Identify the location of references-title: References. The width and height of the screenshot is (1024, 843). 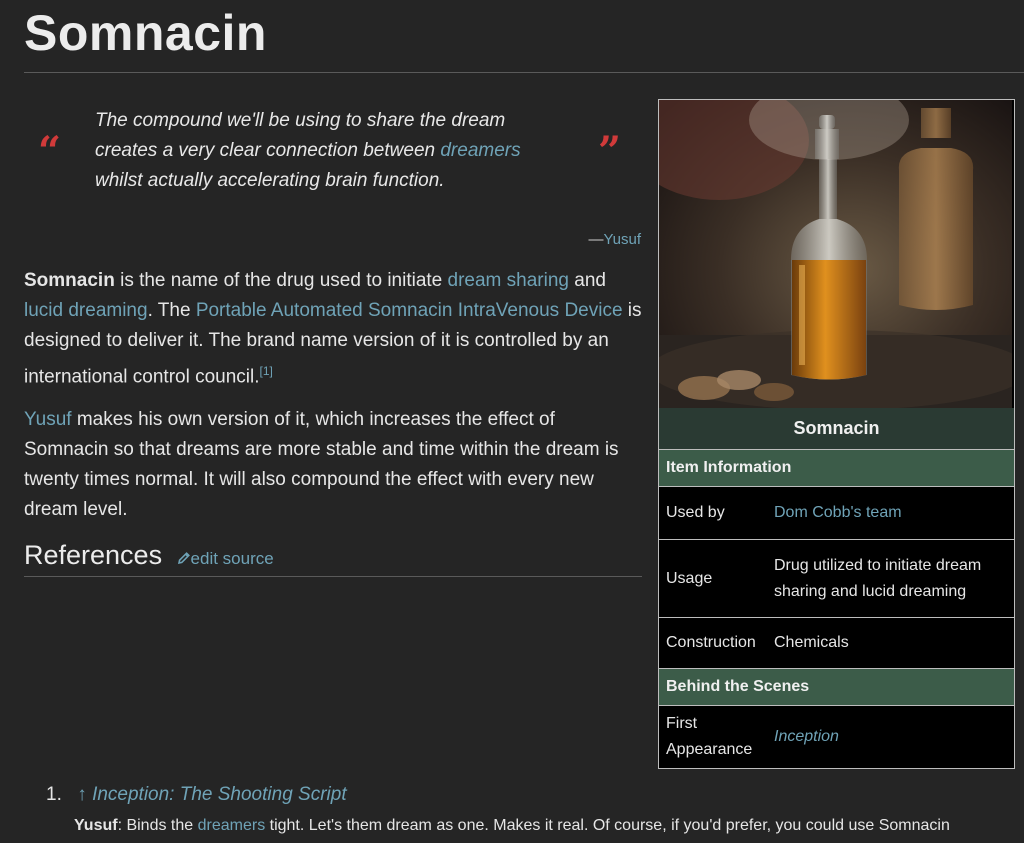
(93, 555).